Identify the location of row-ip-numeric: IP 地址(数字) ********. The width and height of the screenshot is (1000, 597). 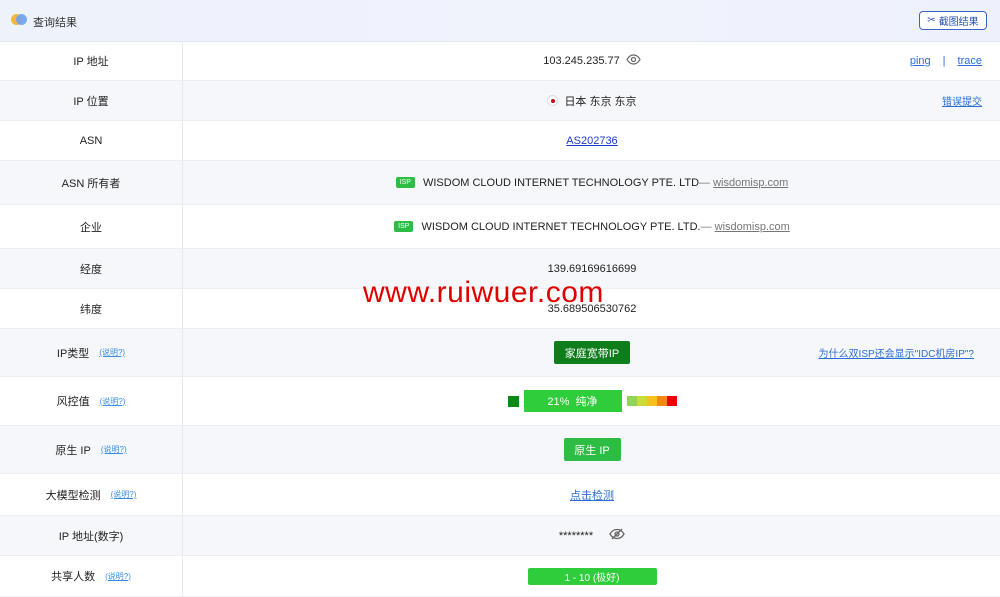
(500, 536).